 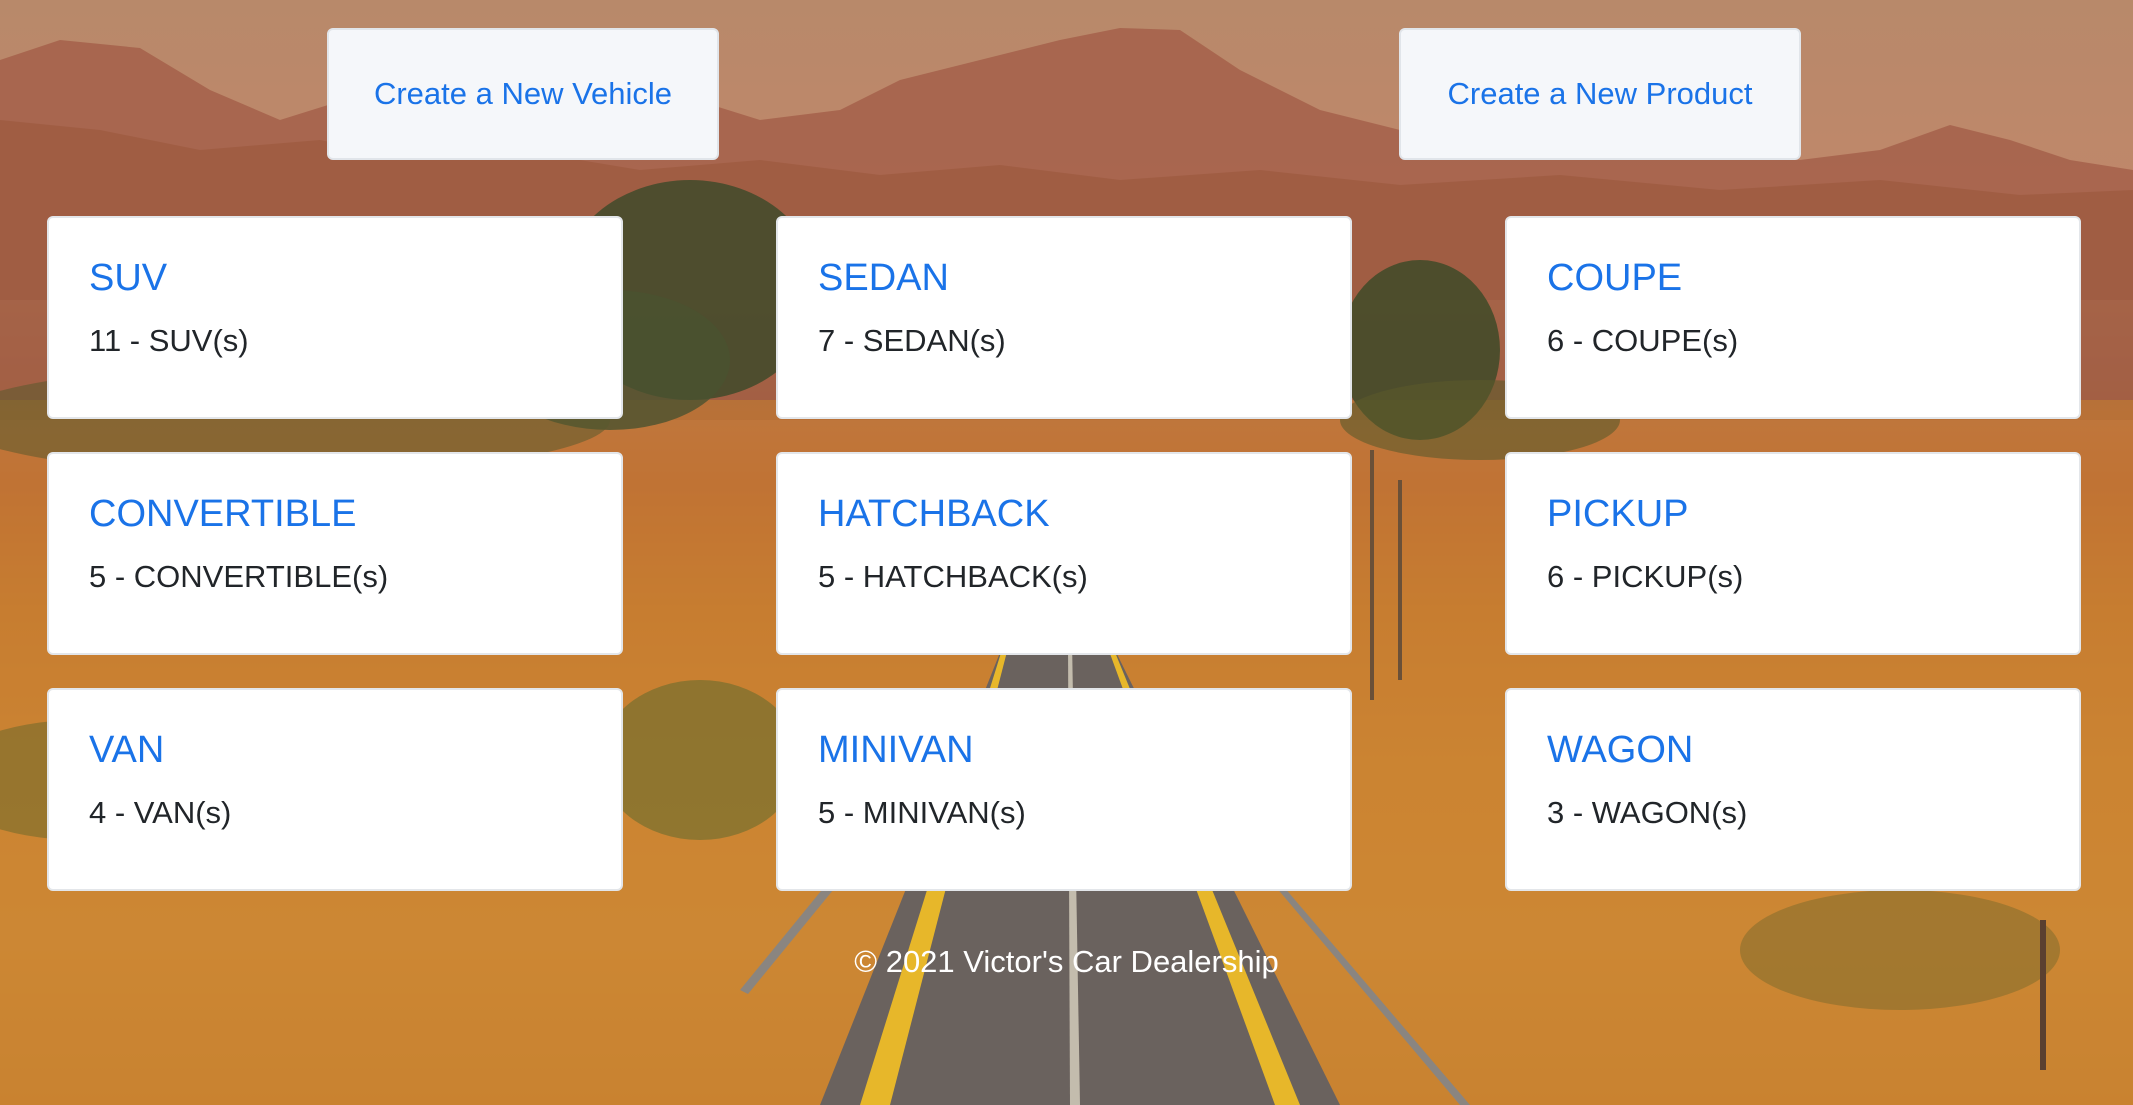 What do you see at coordinates (912, 340) in the screenshot?
I see `category-count: 7 - SEDAN(s)` at bounding box center [912, 340].